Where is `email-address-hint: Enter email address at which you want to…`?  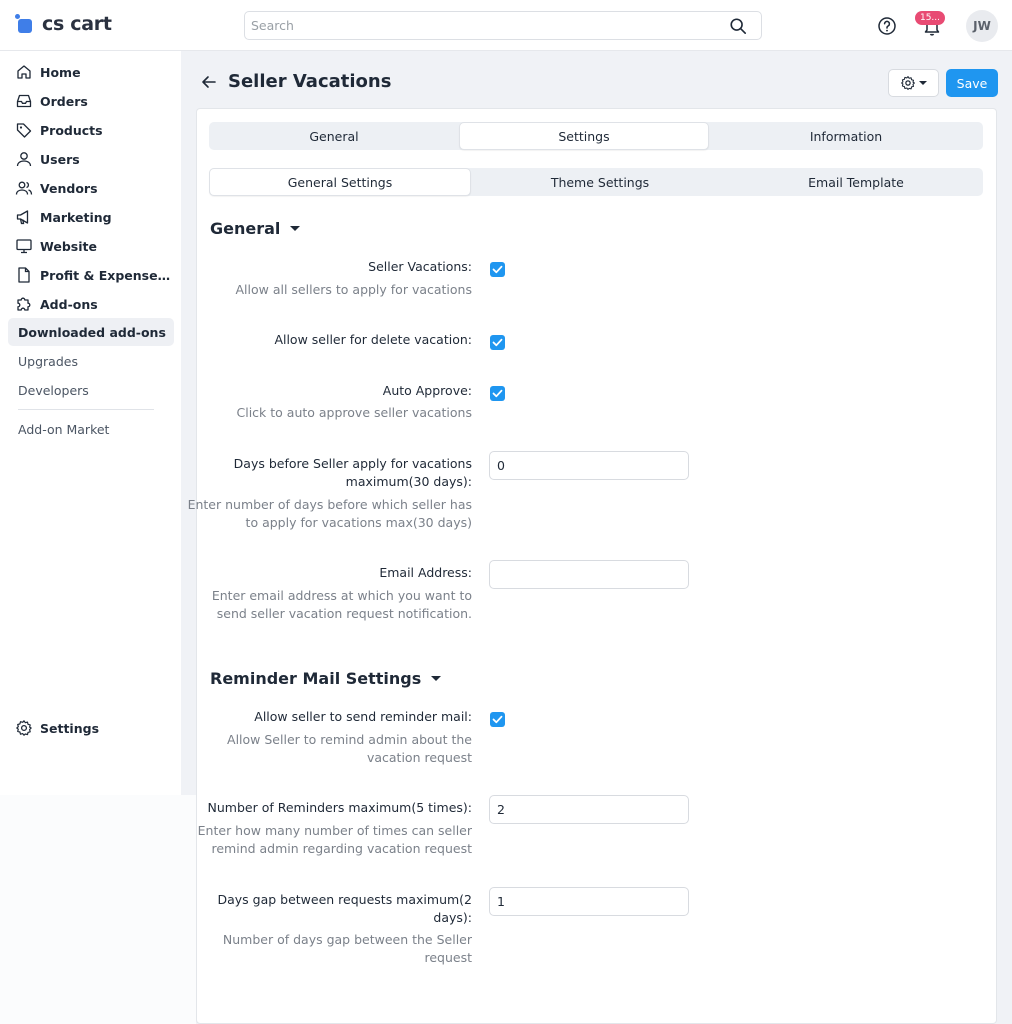 email-address-hint: Enter email address at which you want to… is located at coordinates (342, 605).